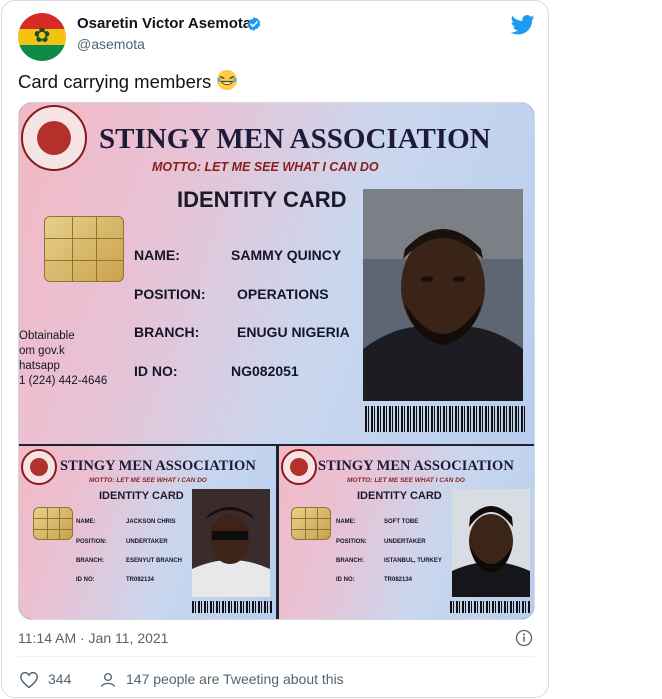 This screenshot has height=699, width=662. Describe the element at coordinates (523, 25) in the screenshot. I see `twitter-bird-icon` at that location.